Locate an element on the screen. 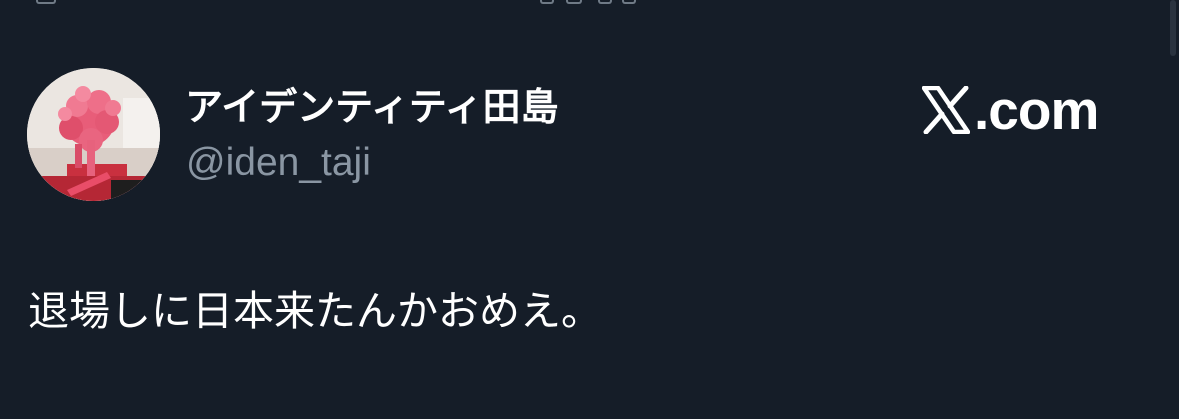  avatar is located at coordinates (93, 134).